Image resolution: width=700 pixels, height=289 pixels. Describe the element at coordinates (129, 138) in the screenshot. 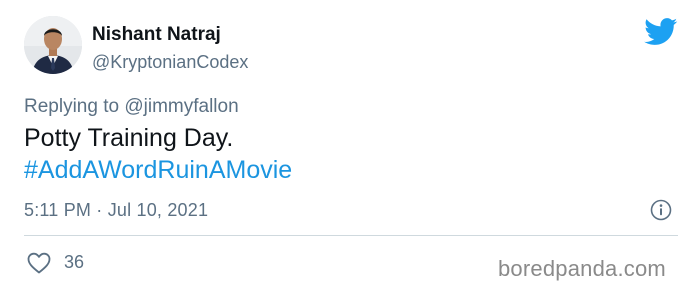

I see `tweet-text: Potty Training Day.` at that location.